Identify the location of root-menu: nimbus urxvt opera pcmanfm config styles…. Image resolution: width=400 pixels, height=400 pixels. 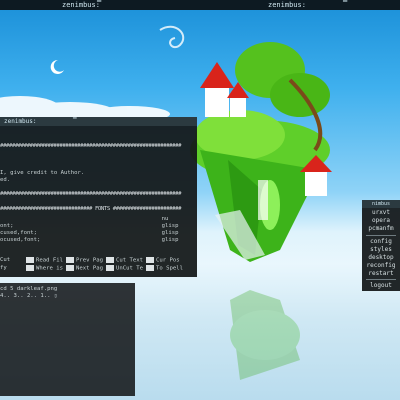
(381, 245).